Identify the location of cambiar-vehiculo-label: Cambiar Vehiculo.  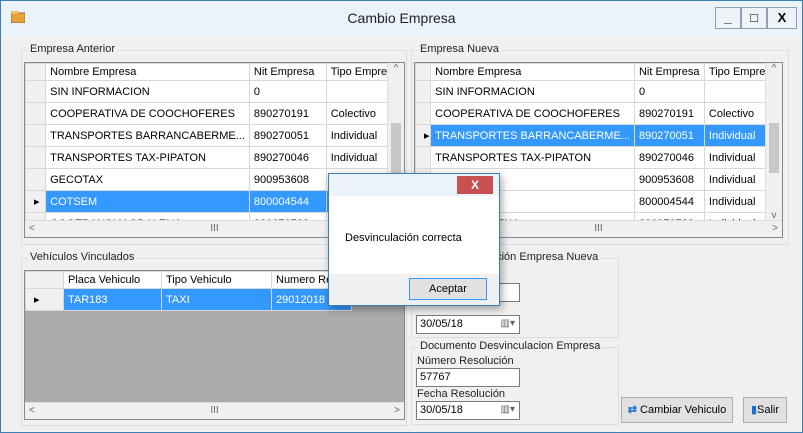
(683, 410).